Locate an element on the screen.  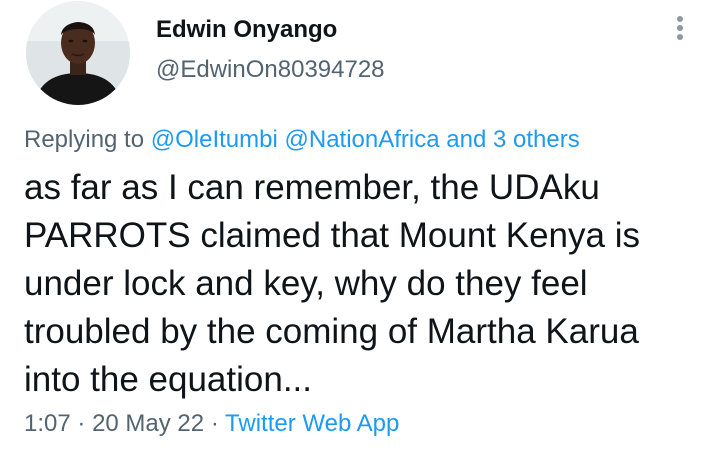
mention-link: @OleItumbi is located at coordinates (214, 139).